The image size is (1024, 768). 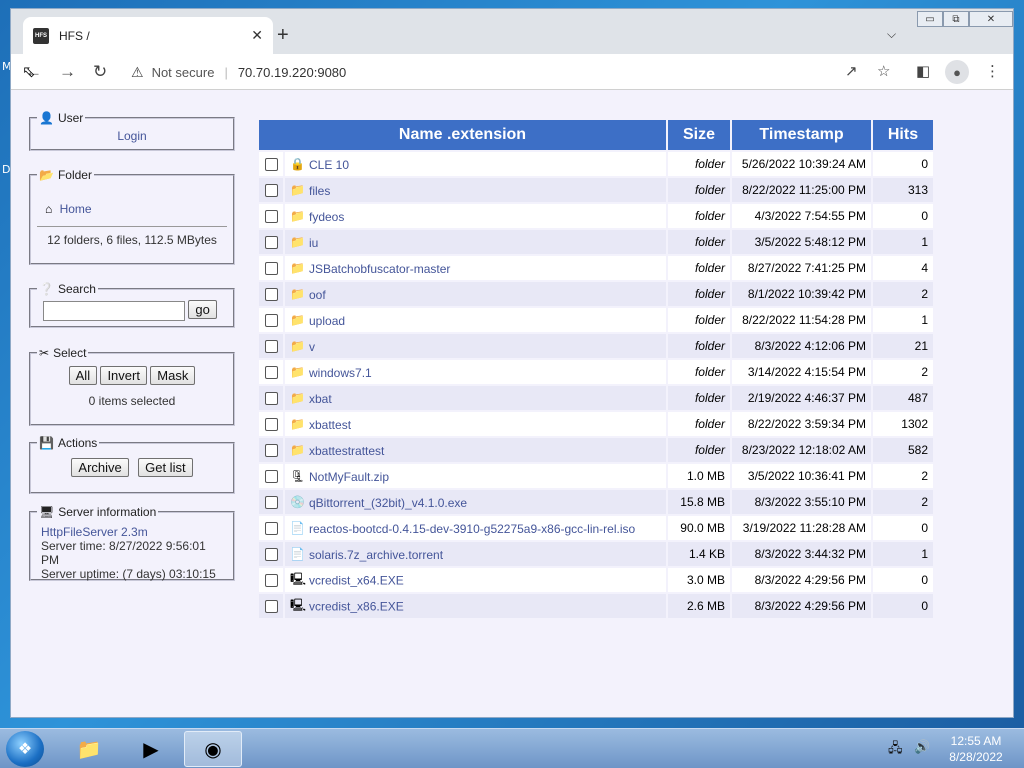 I want to click on maximize-button: ⧉, so click(x=956, y=19).